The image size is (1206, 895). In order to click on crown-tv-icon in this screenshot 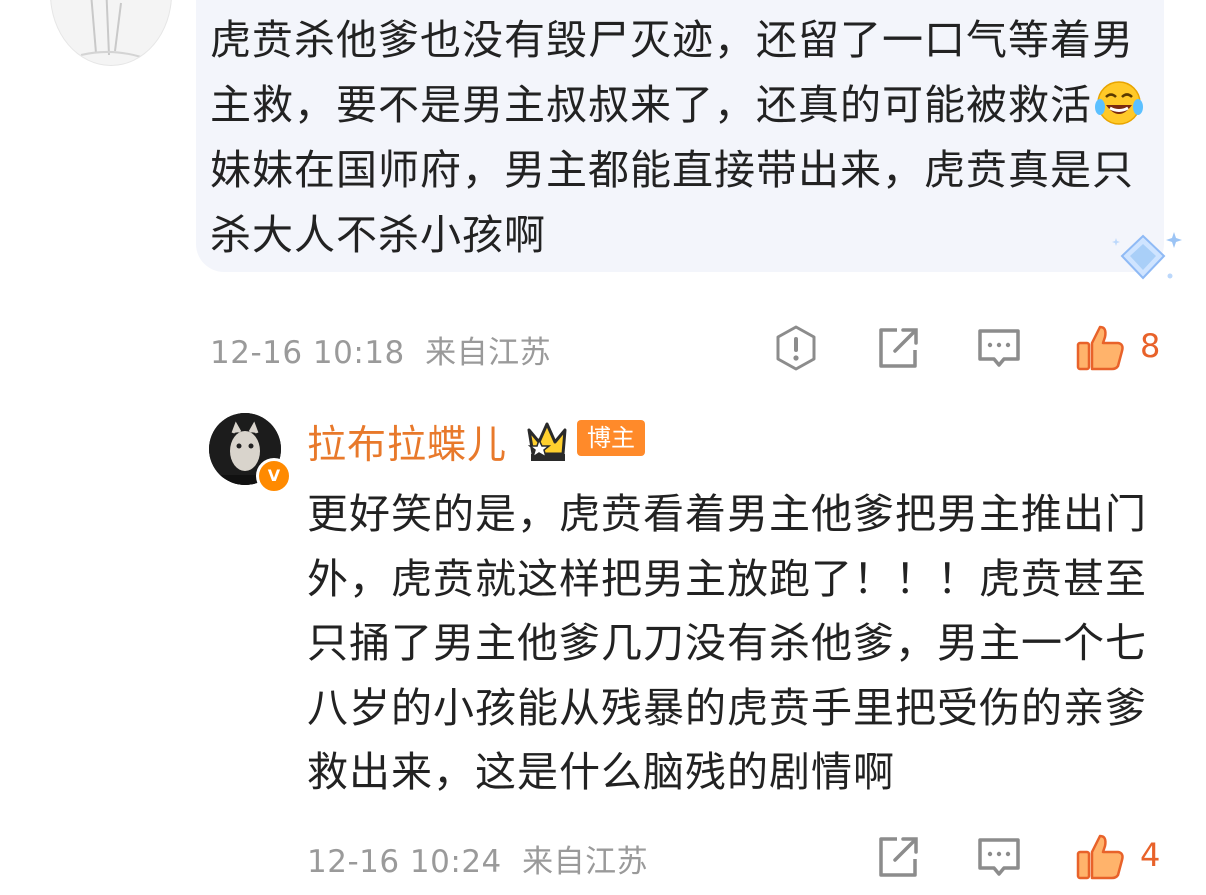, I will do `click(553, 441)`.